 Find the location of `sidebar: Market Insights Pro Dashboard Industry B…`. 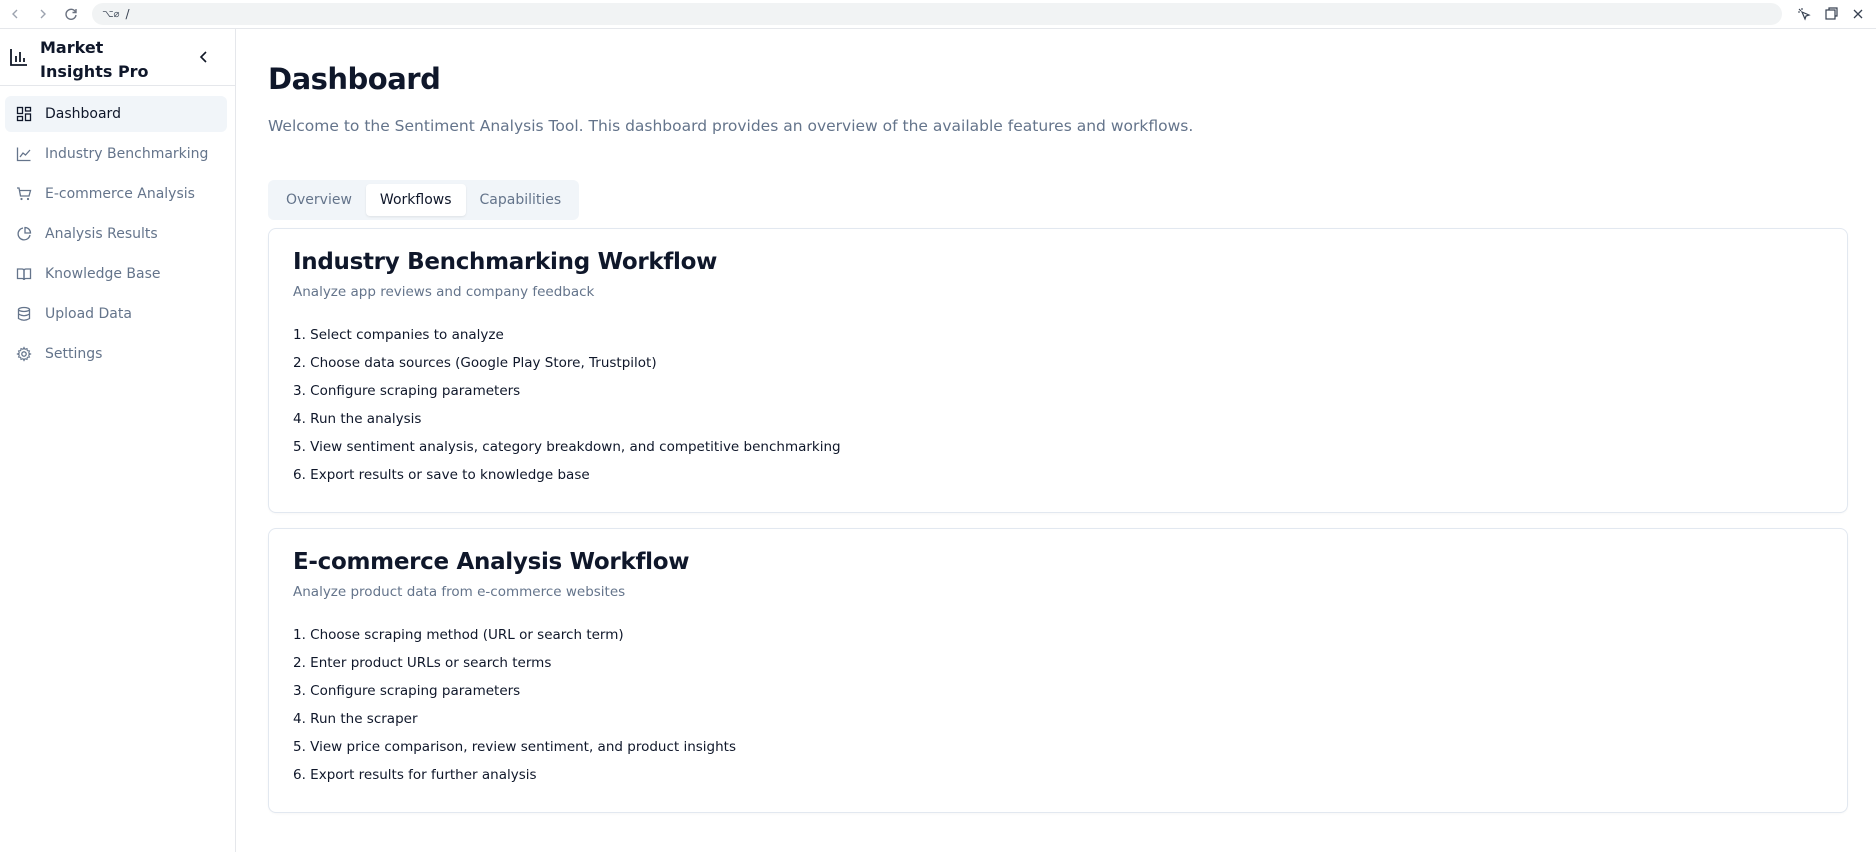

sidebar: Market Insights Pro Dashboard Industry B… is located at coordinates (118, 440).